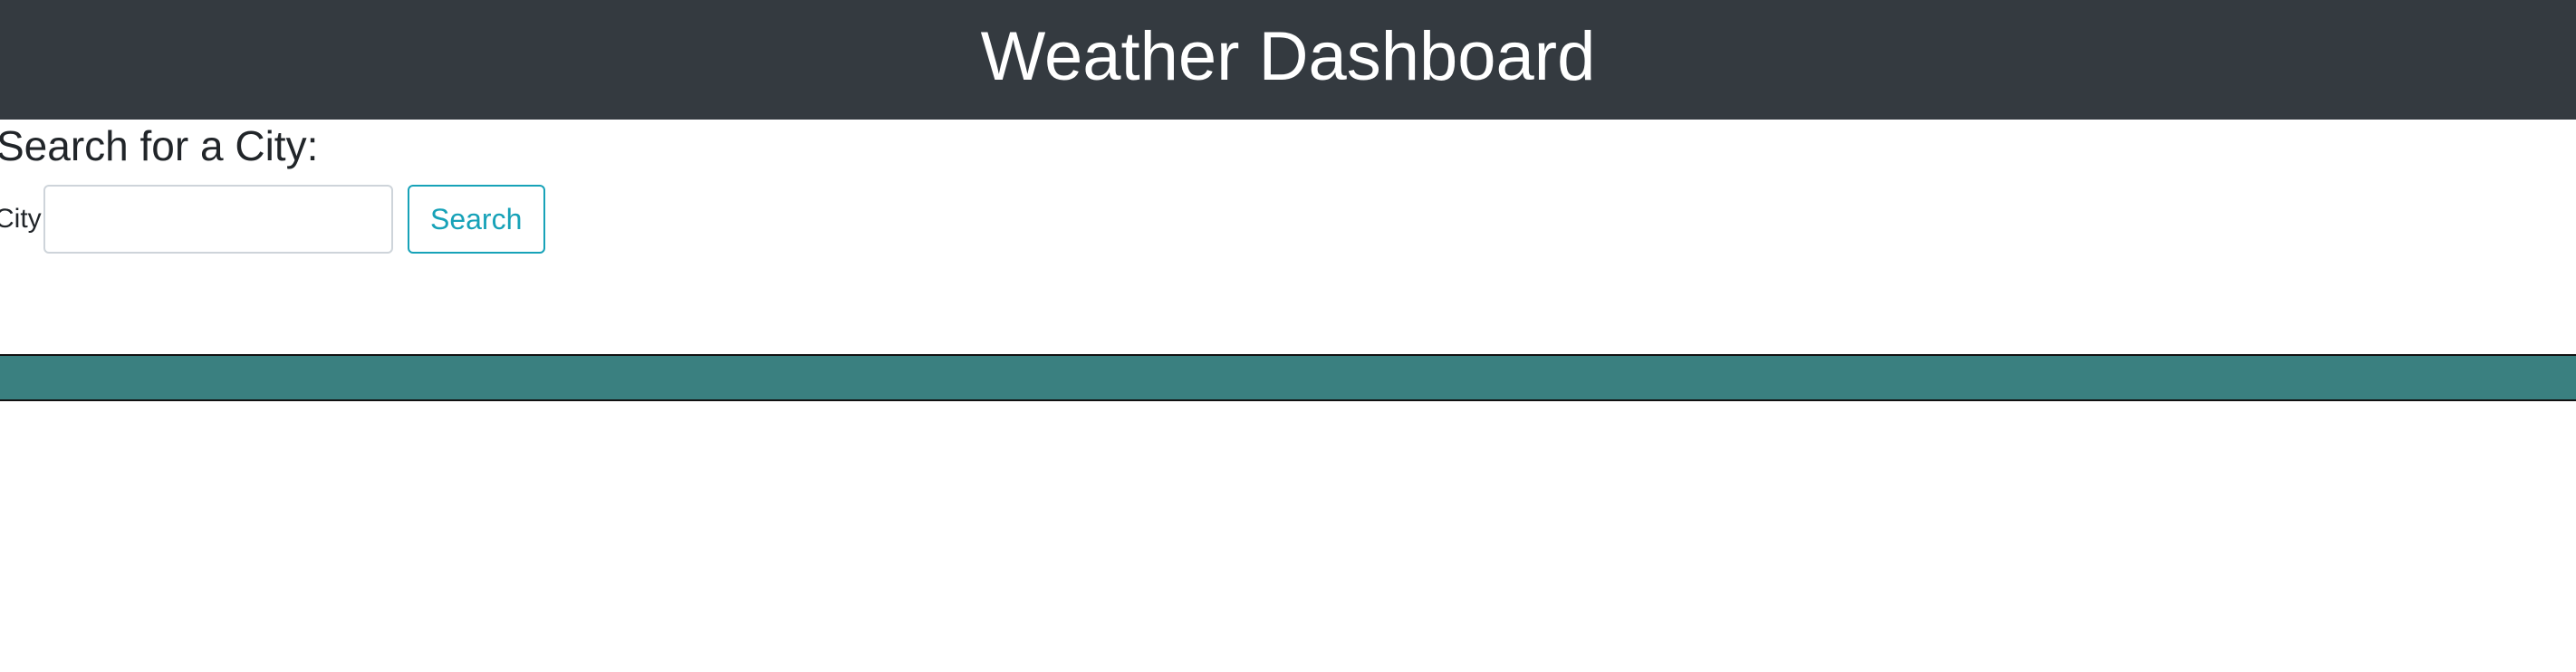  What do you see at coordinates (1288, 377) in the screenshot?
I see `results-band` at bounding box center [1288, 377].